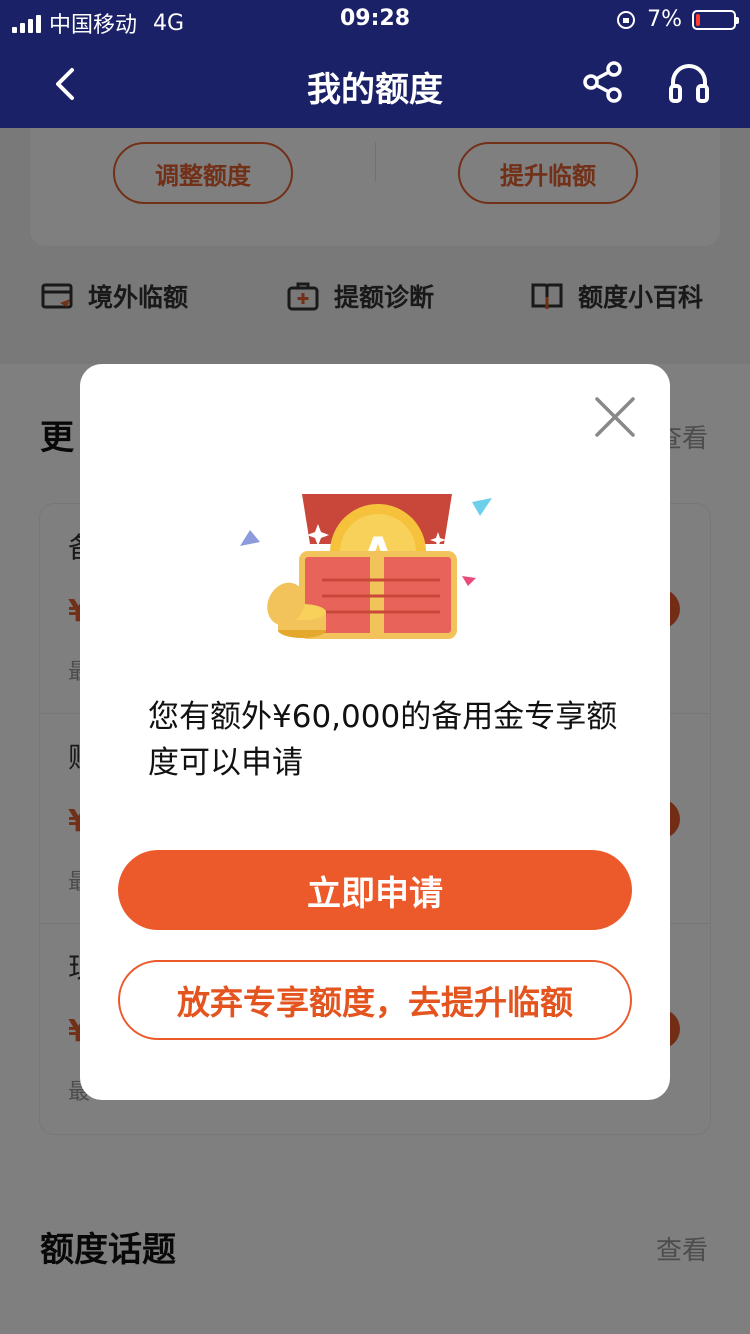 This screenshot has height=1334, width=750. I want to click on nav-bar: 我的额度, so click(375, 84).